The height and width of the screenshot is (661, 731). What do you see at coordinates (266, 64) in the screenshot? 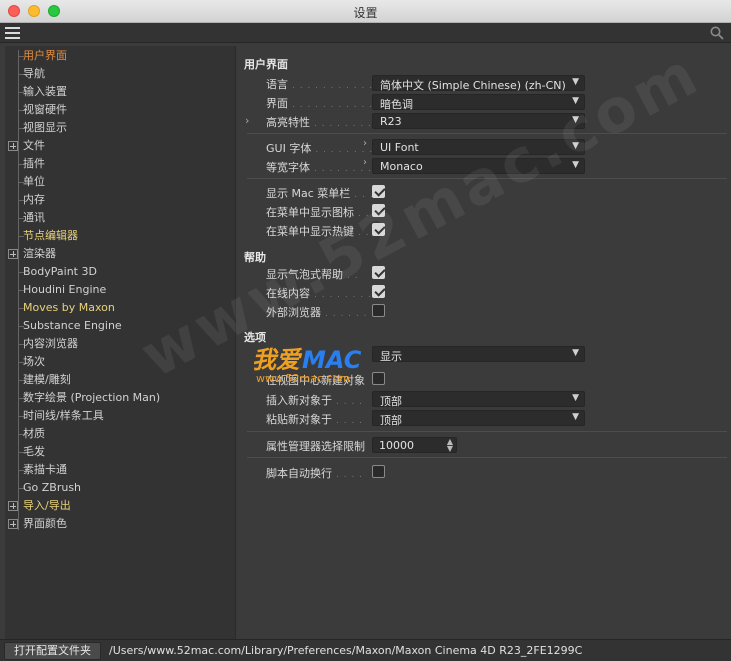
I see `section-title-user-interface: 用户界面` at bounding box center [266, 64].